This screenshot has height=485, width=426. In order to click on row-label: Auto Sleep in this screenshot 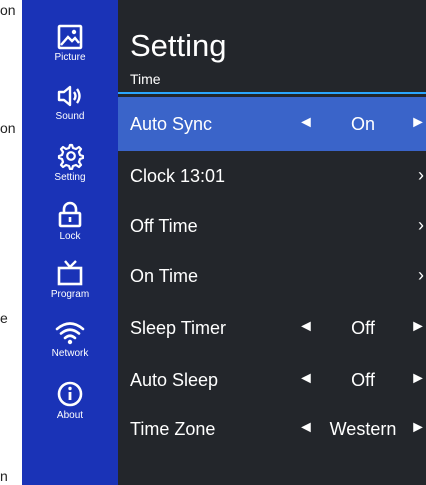, I will do `click(174, 380)`.